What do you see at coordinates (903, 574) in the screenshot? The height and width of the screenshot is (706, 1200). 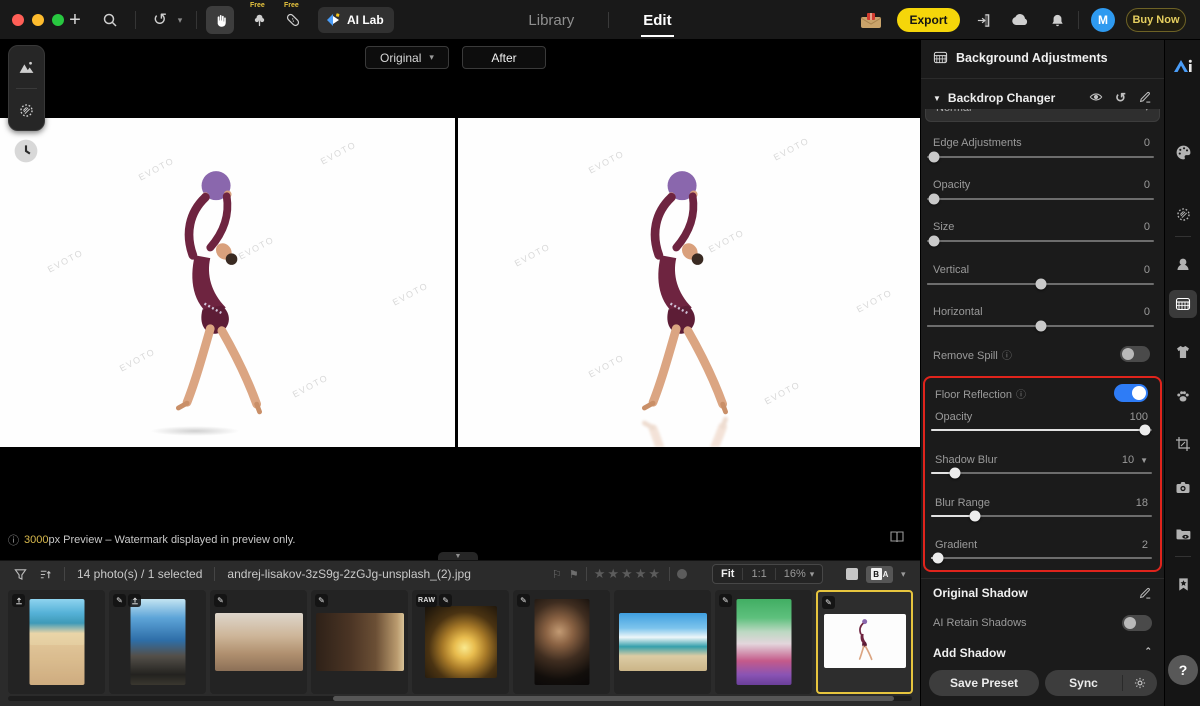 I see `view-mode-chevron-icon: ▾` at bounding box center [903, 574].